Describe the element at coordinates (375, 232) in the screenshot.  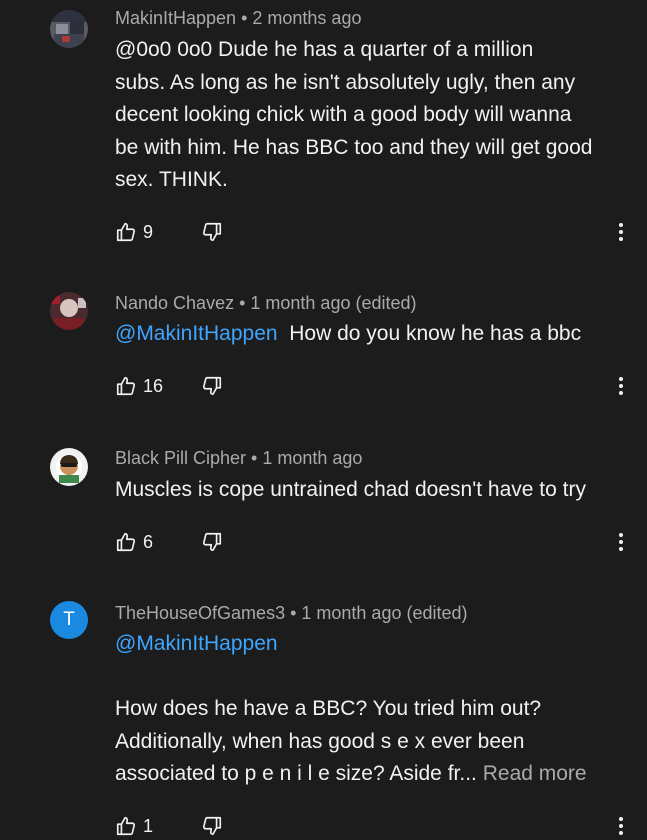
I see `comment-actions: 9` at that location.